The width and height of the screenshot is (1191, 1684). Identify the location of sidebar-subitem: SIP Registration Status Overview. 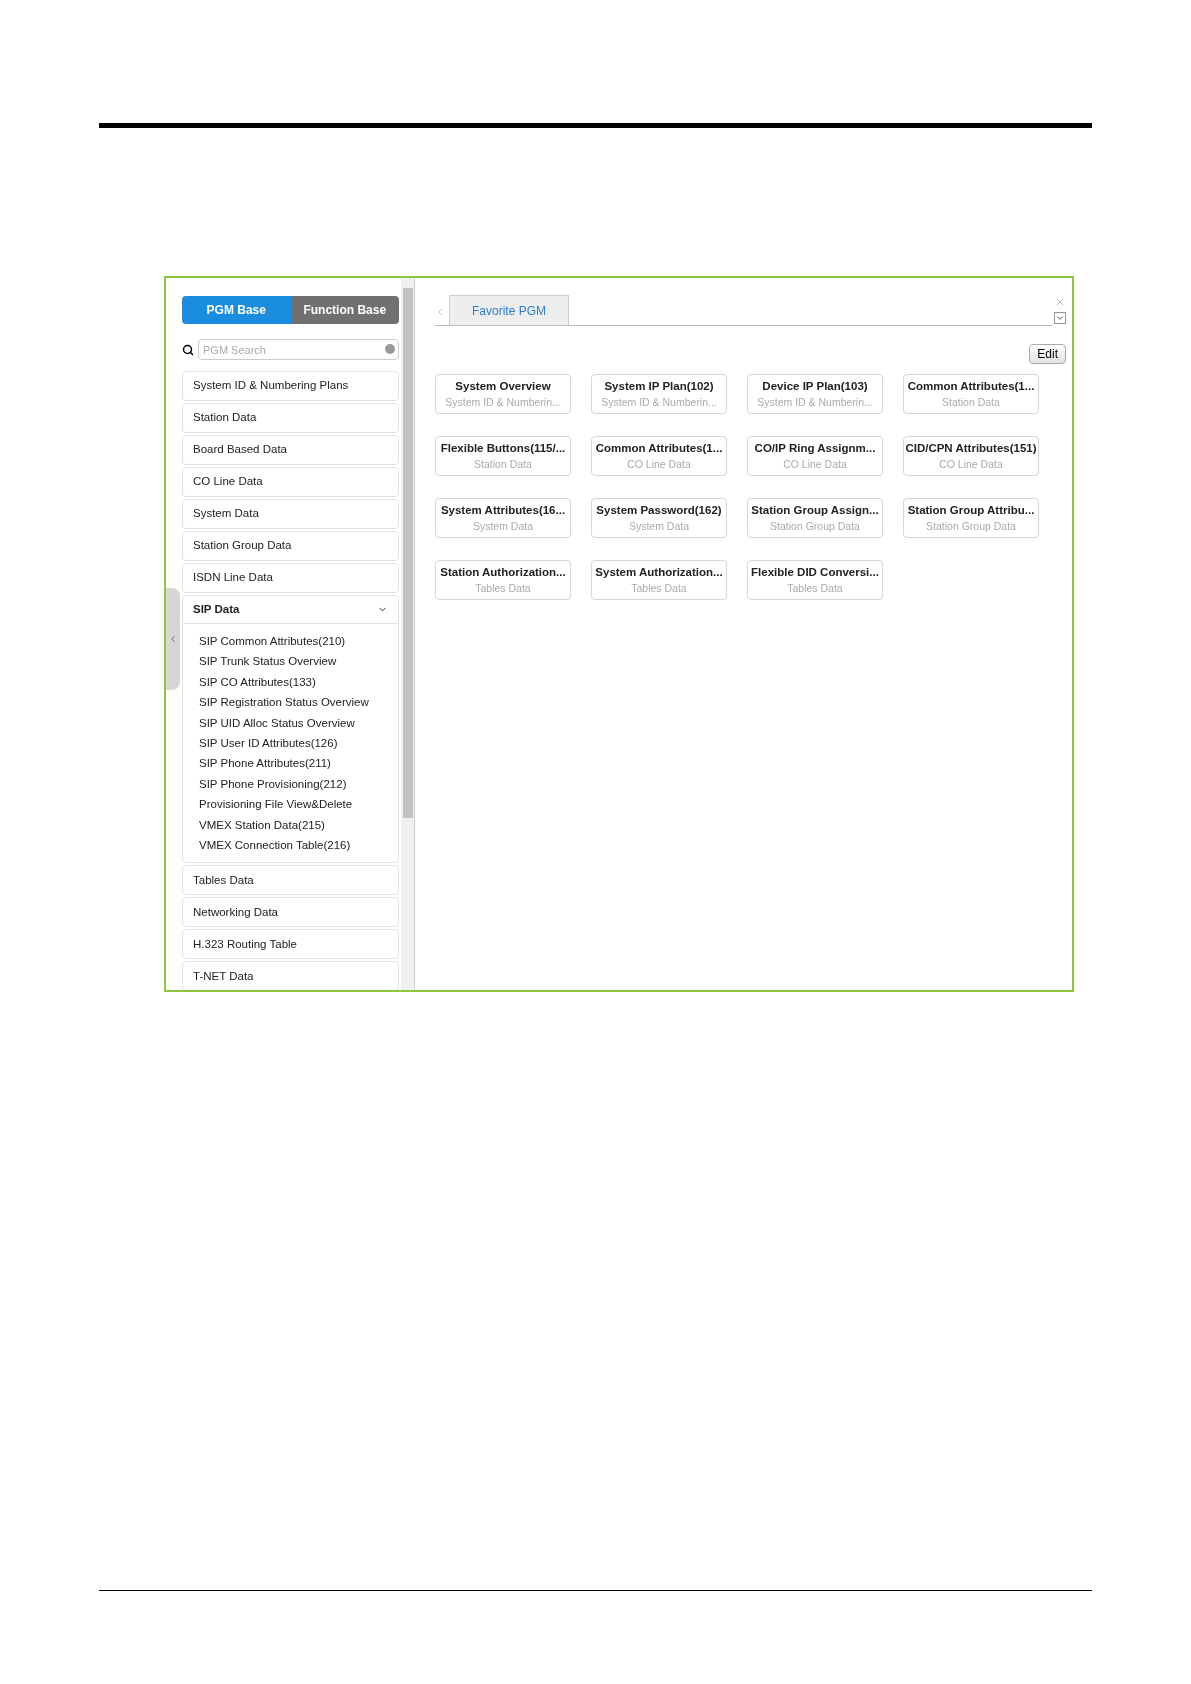
(298, 702).